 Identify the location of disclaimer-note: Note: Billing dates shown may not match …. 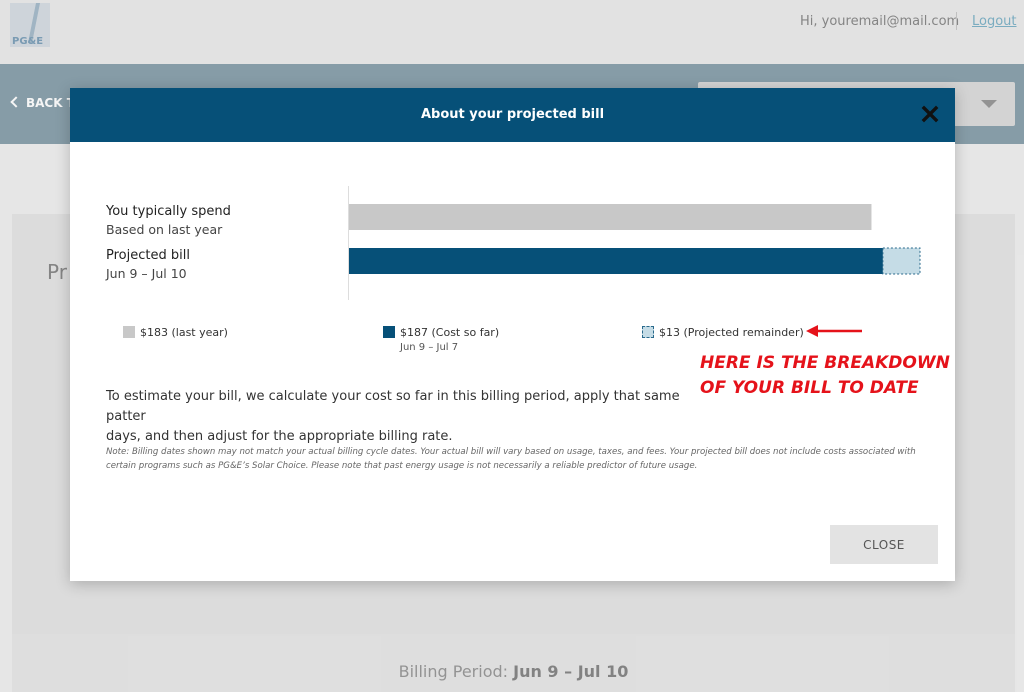
(511, 459).